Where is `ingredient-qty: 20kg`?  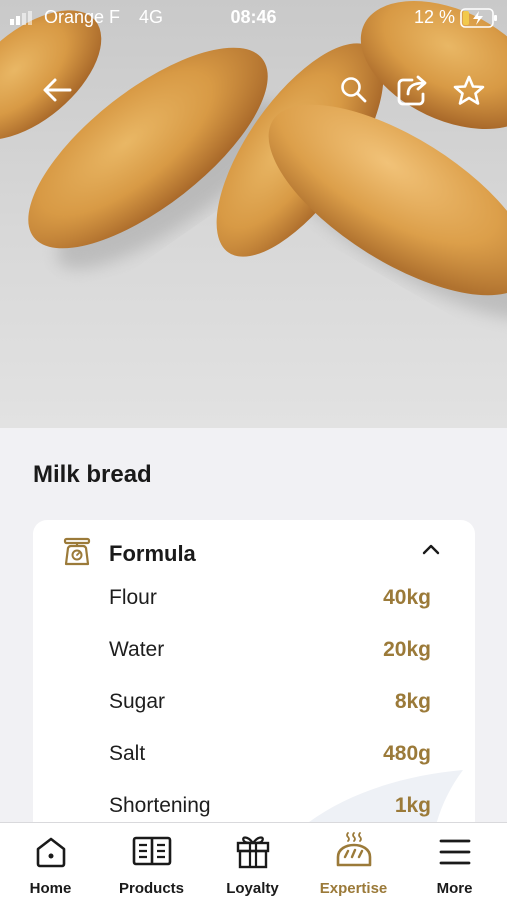
ingredient-qty: 20kg is located at coordinates (407, 649).